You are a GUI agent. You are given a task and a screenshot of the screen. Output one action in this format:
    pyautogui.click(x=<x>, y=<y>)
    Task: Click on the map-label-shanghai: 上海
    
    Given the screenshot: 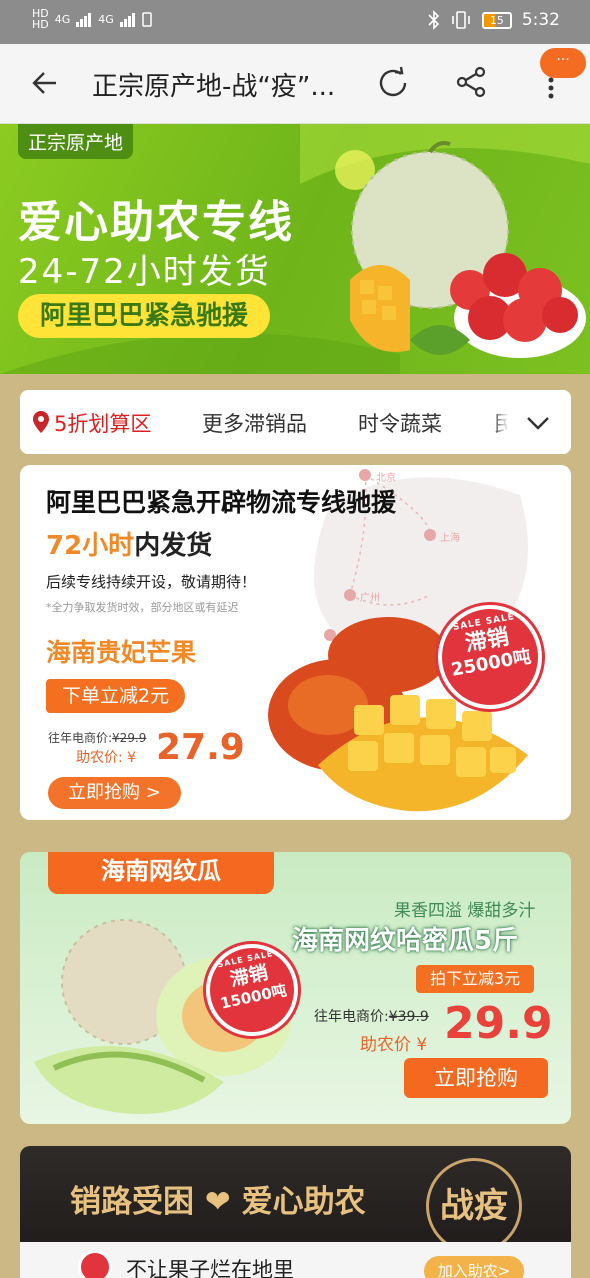 What is the action you would take?
    pyautogui.click(x=450, y=537)
    